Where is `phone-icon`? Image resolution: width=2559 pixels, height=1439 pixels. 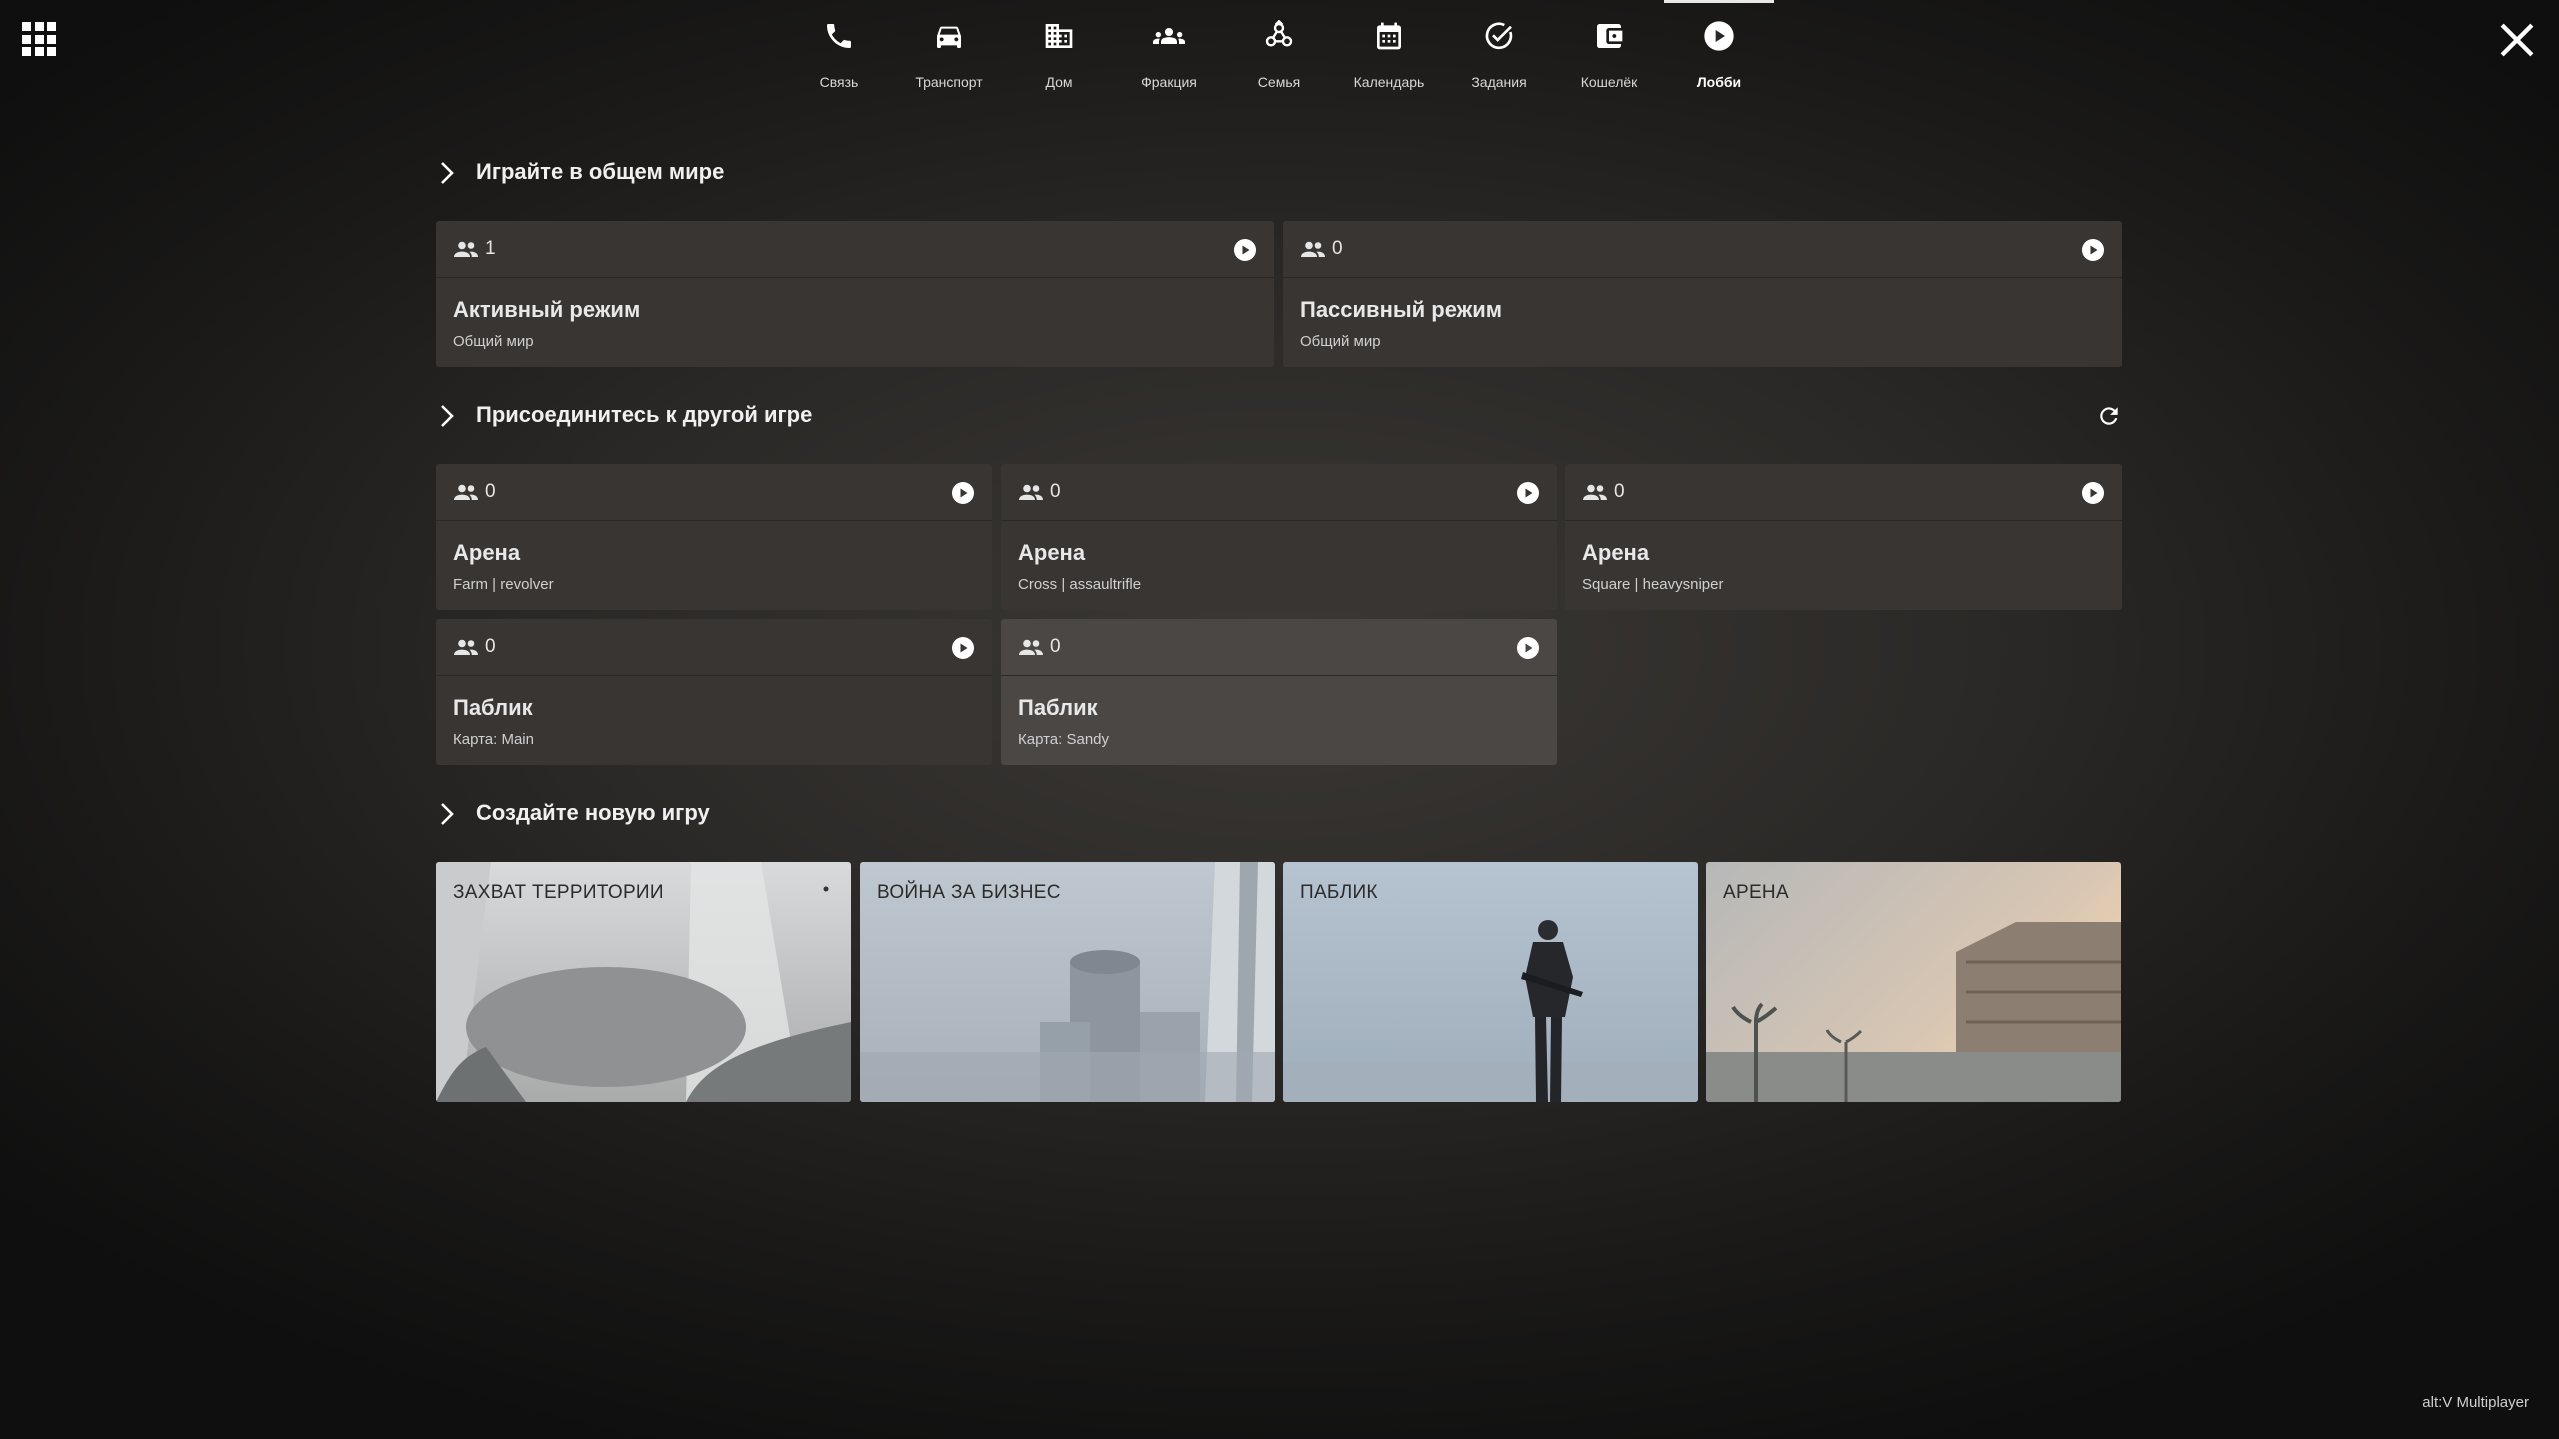
phone-icon is located at coordinates (839, 36).